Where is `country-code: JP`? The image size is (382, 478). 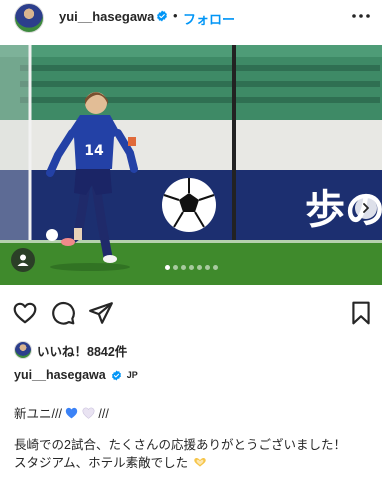 country-code: JP is located at coordinates (132, 375).